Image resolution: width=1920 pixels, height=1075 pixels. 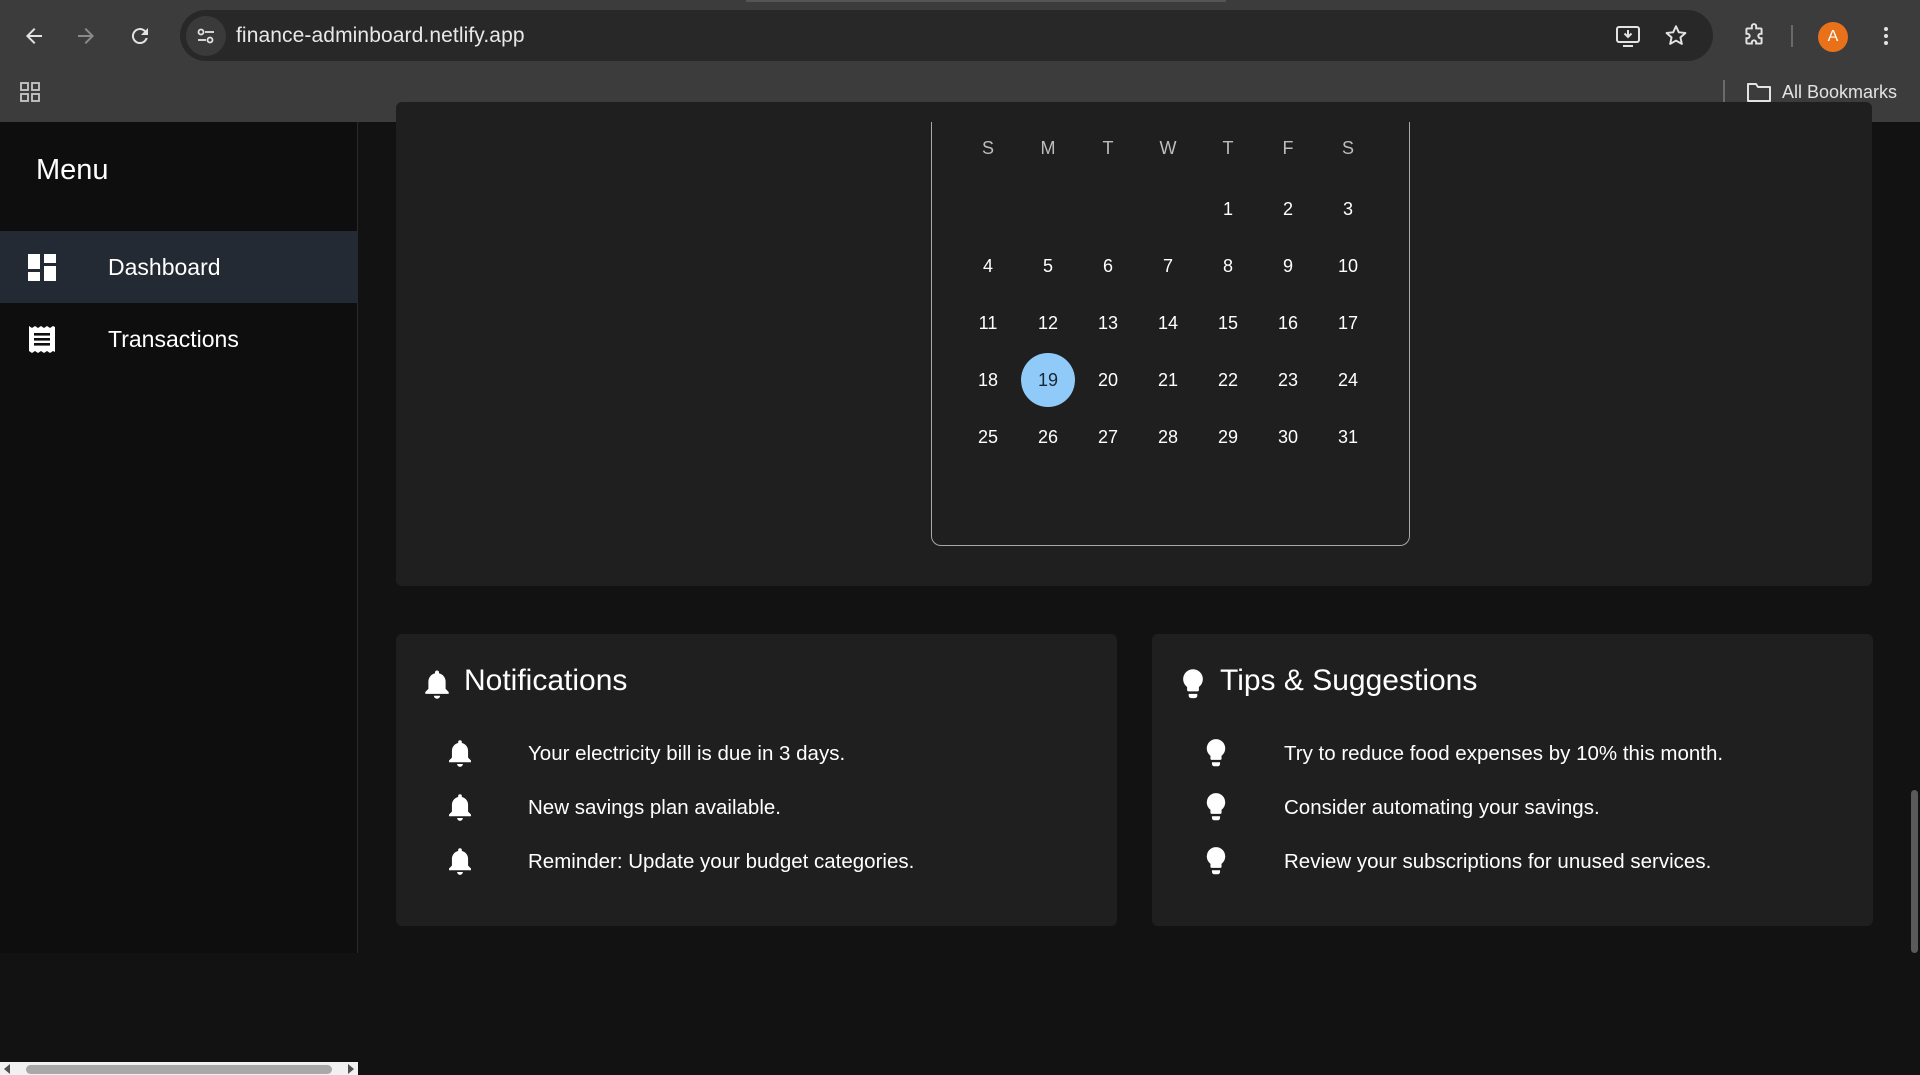 What do you see at coordinates (1168, 266) in the screenshot?
I see `calendar-day: 7` at bounding box center [1168, 266].